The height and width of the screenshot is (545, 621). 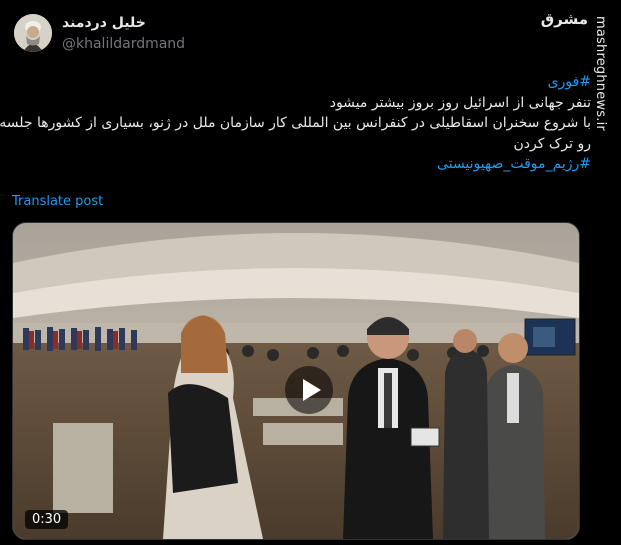 I want to click on play-icon, so click(x=312, y=390).